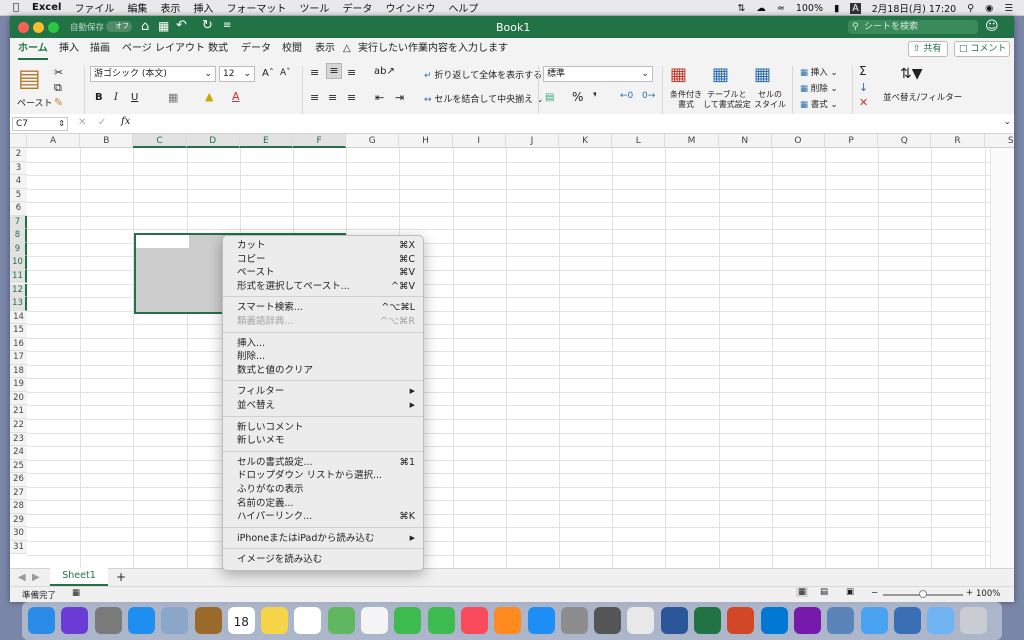 Image resolution: width=1024 pixels, height=640 pixels. What do you see at coordinates (18, 412) in the screenshot?
I see `row-header: 21` at bounding box center [18, 412].